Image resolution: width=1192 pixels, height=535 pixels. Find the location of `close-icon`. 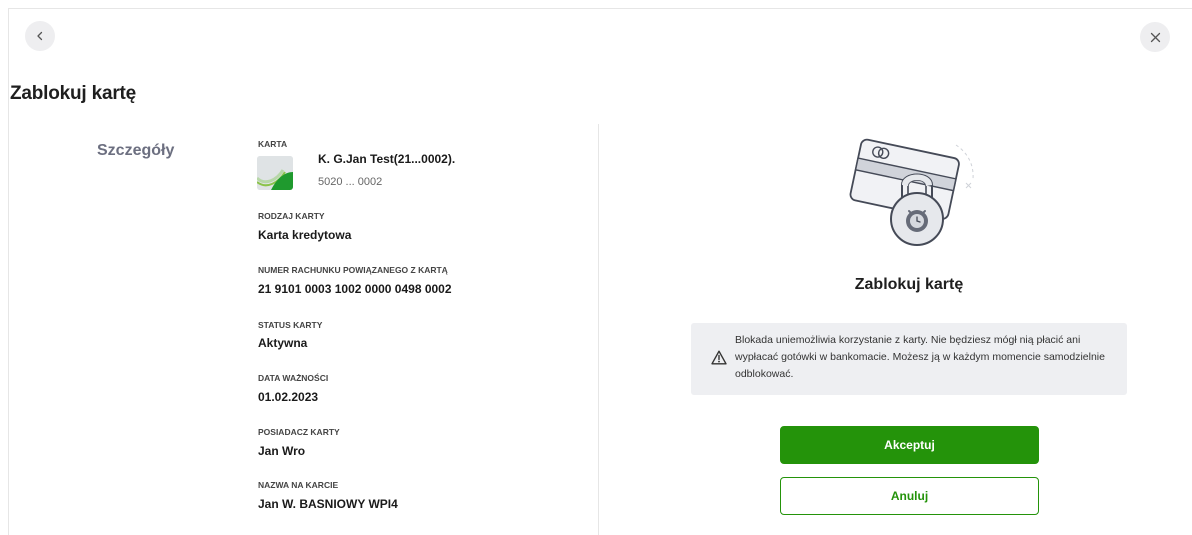

close-icon is located at coordinates (1155, 37).